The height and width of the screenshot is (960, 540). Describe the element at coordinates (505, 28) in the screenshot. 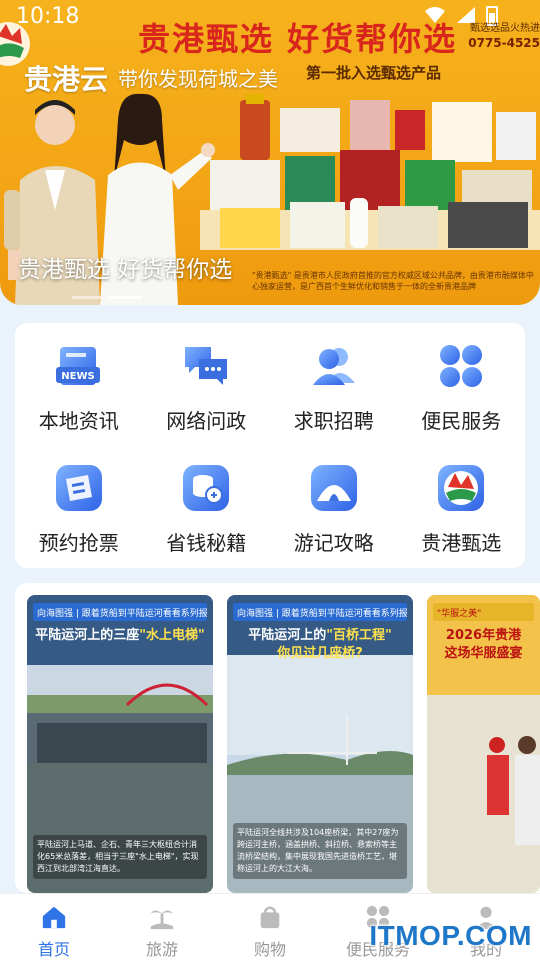

I see `ad-side-line: 甄选选品火热进` at that location.